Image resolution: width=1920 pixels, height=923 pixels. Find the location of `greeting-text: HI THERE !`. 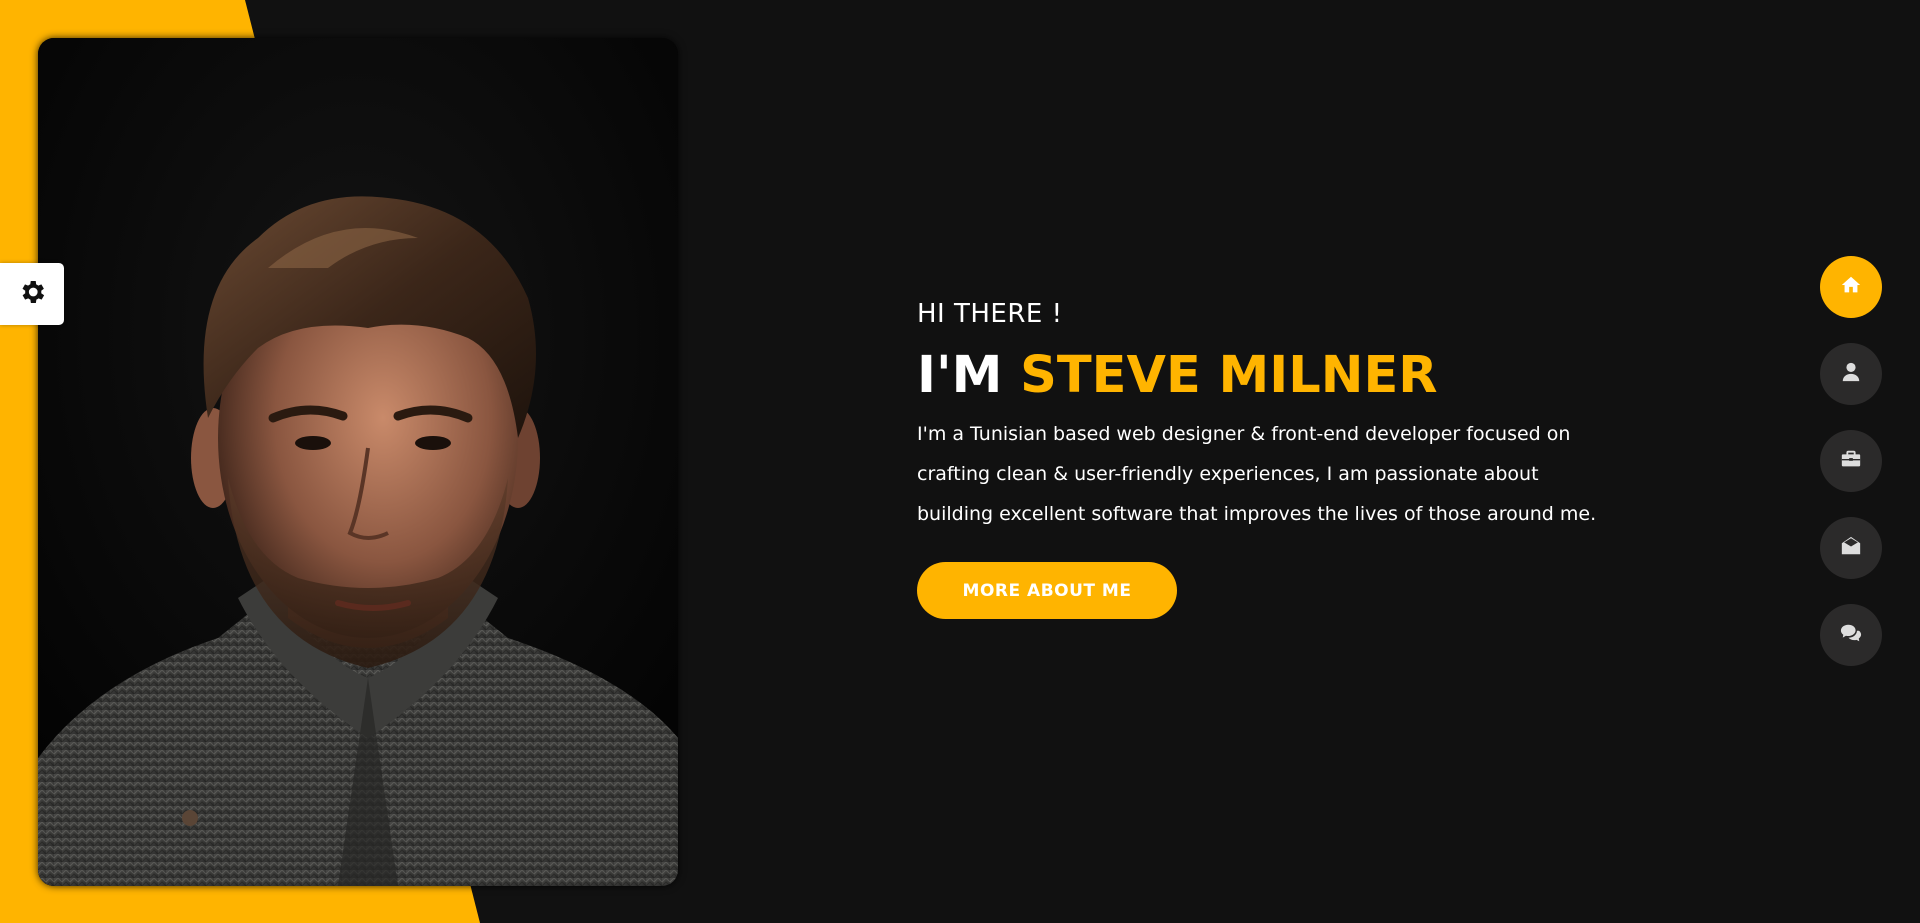

greeting-text: HI THERE ! is located at coordinates (990, 314).